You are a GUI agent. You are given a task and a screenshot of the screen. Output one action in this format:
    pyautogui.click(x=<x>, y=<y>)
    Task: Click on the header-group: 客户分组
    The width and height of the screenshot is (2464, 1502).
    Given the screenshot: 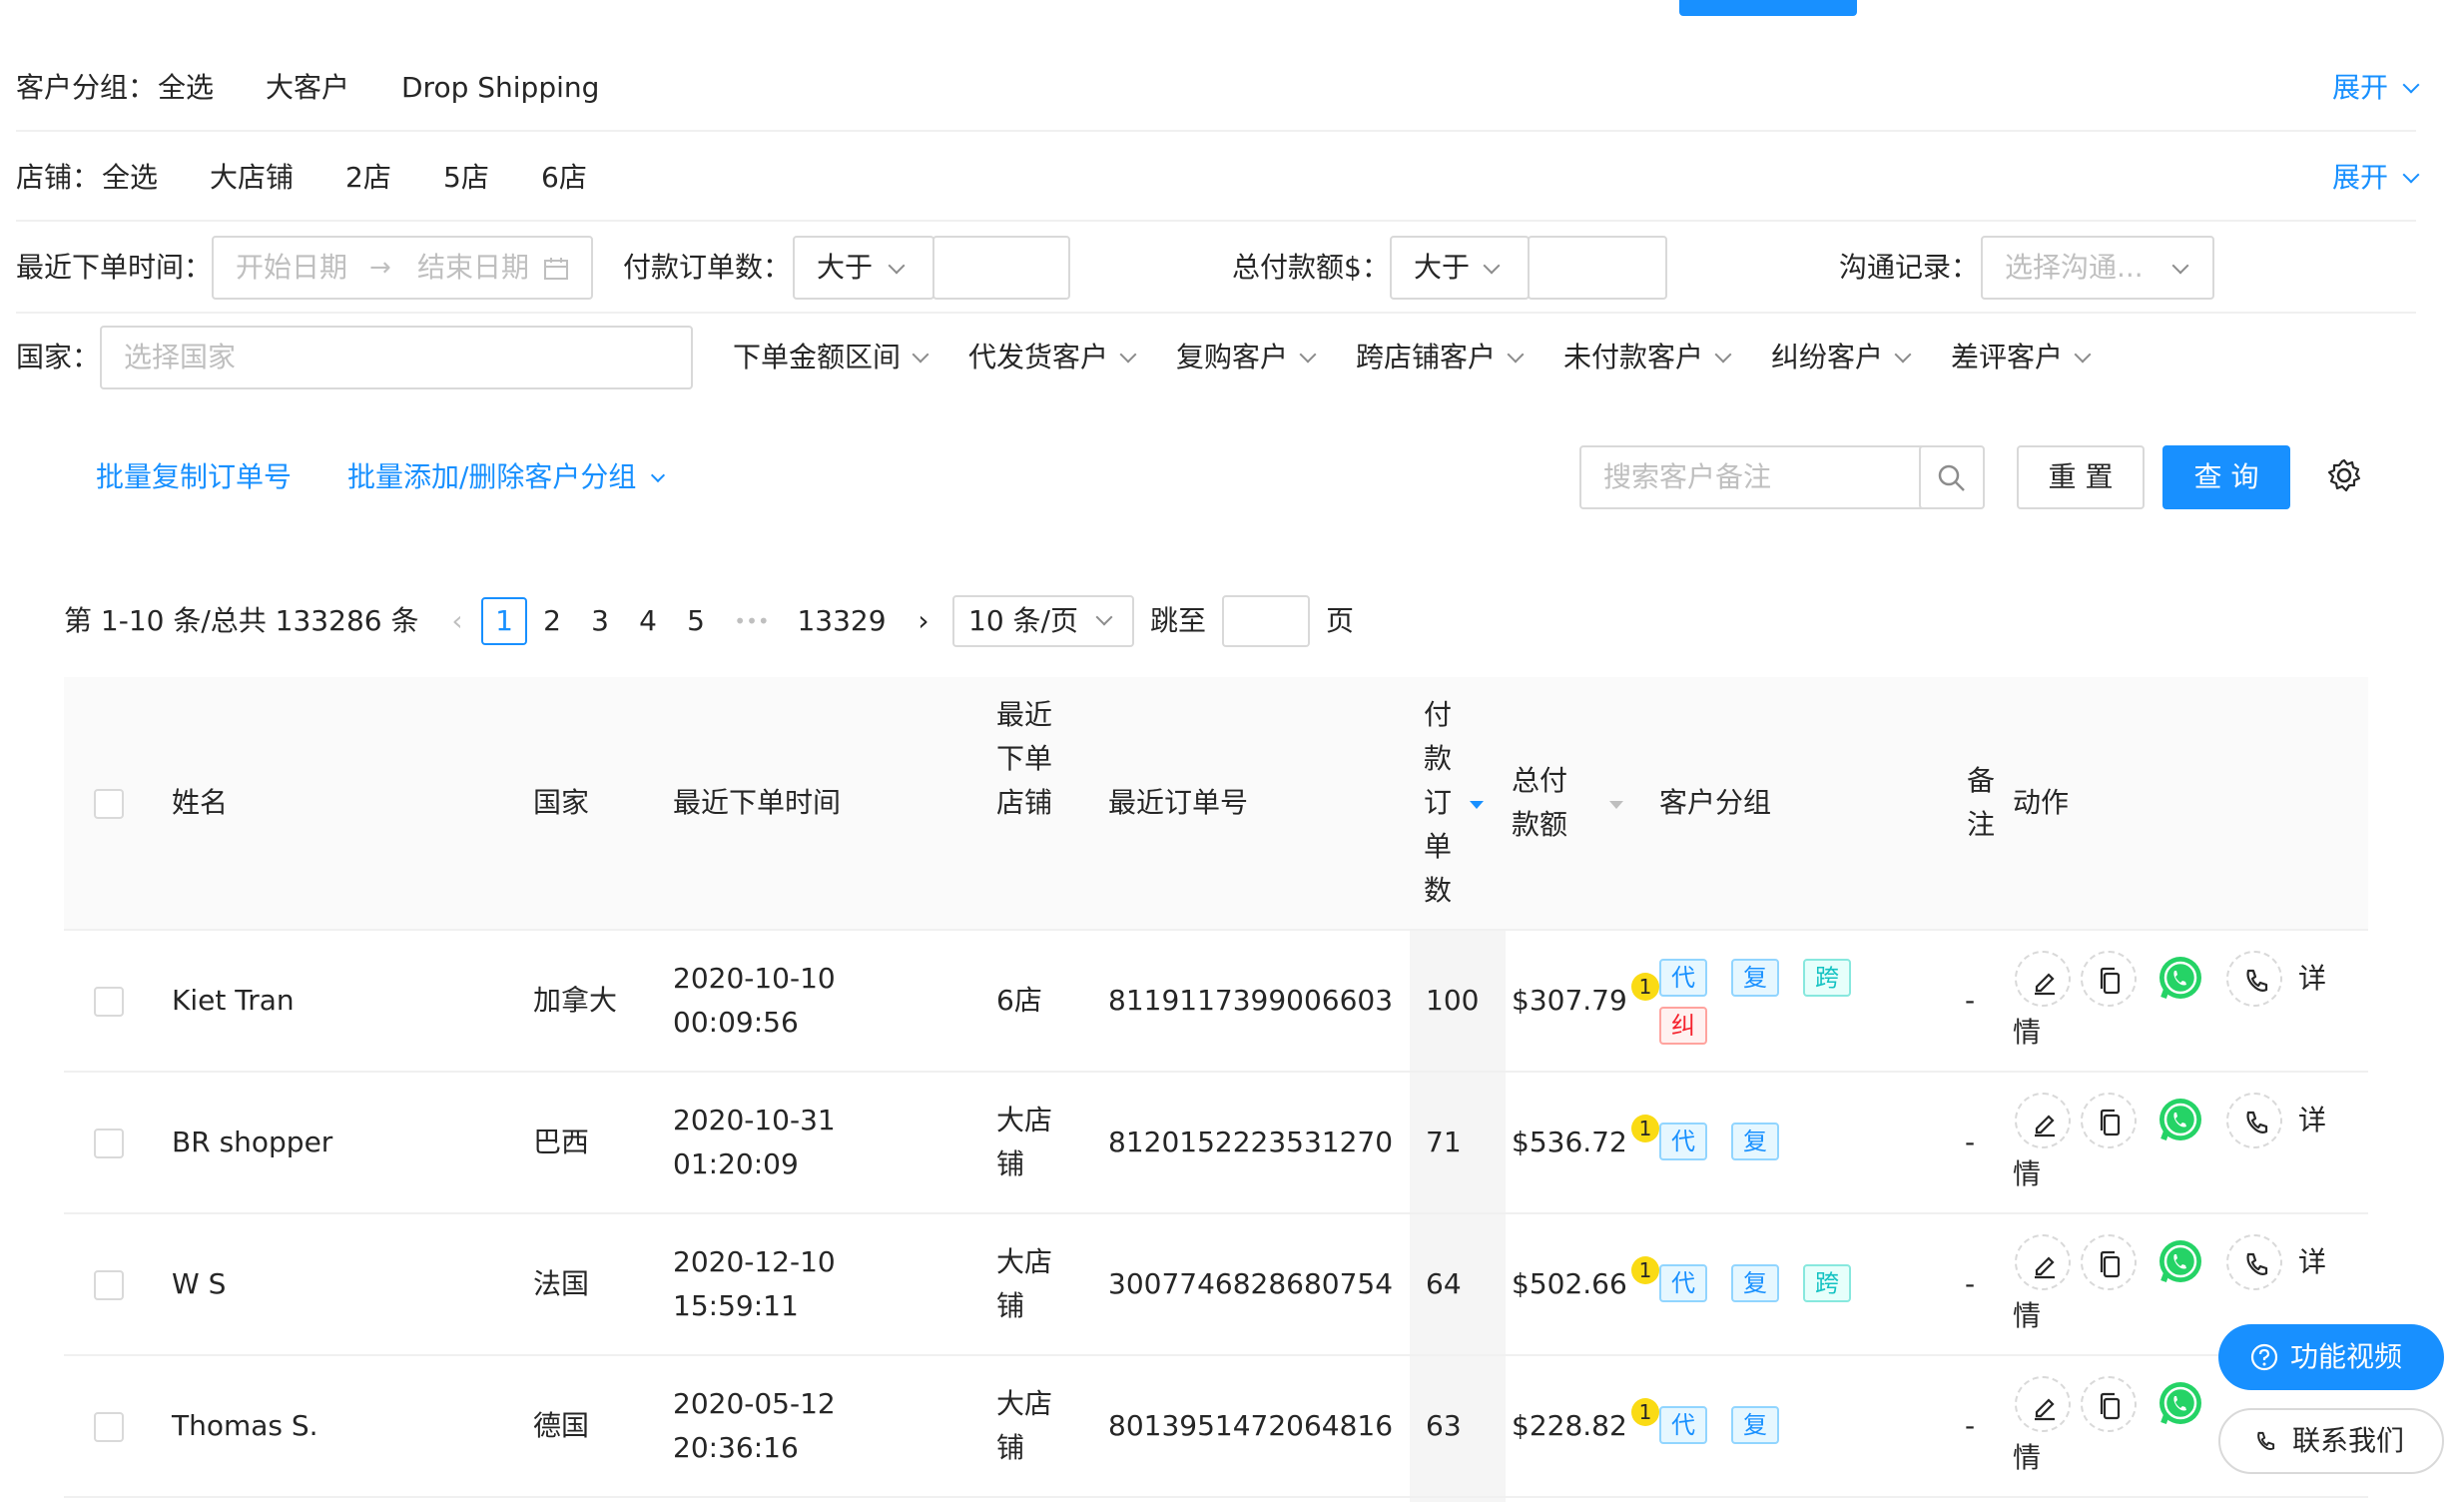 What is the action you would take?
    pyautogui.click(x=1715, y=803)
    